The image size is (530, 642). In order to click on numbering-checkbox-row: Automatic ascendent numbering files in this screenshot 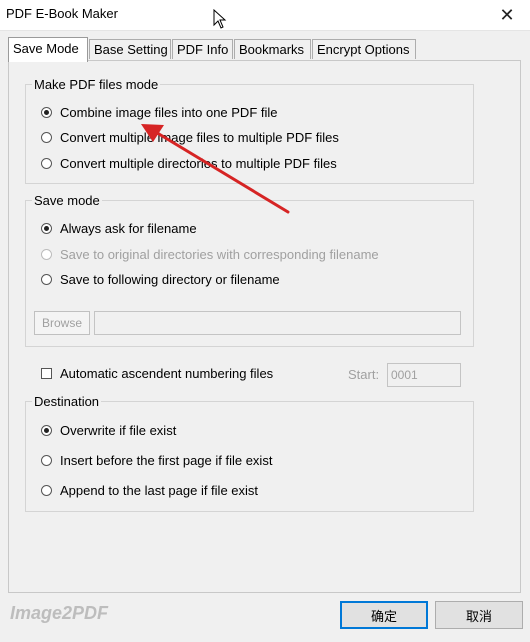, I will do `click(157, 373)`.